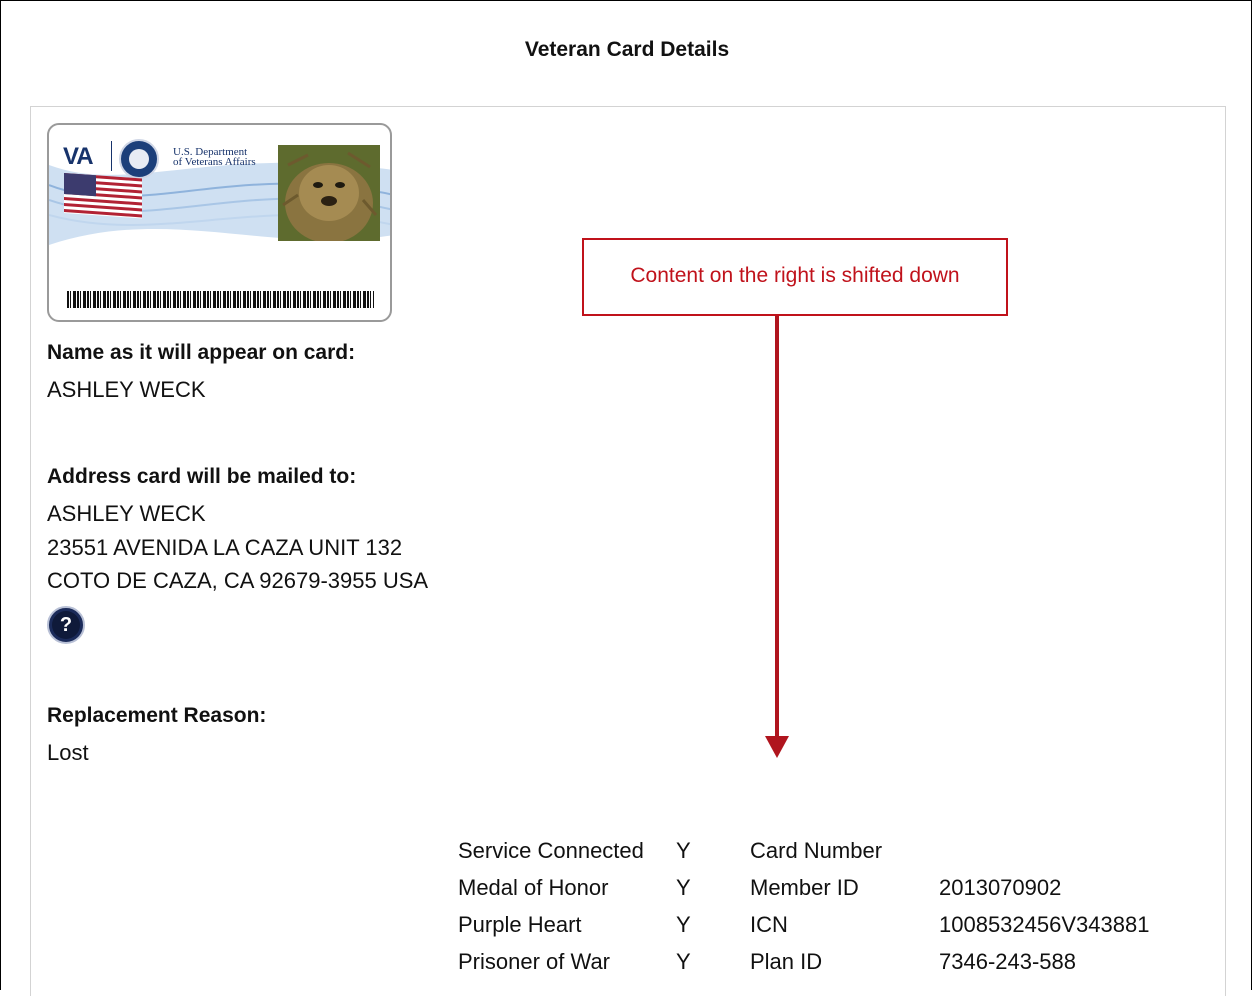 The width and height of the screenshot is (1254, 996). I want to click on department-line-2: of Veterans Affairs, so click(214, 162).